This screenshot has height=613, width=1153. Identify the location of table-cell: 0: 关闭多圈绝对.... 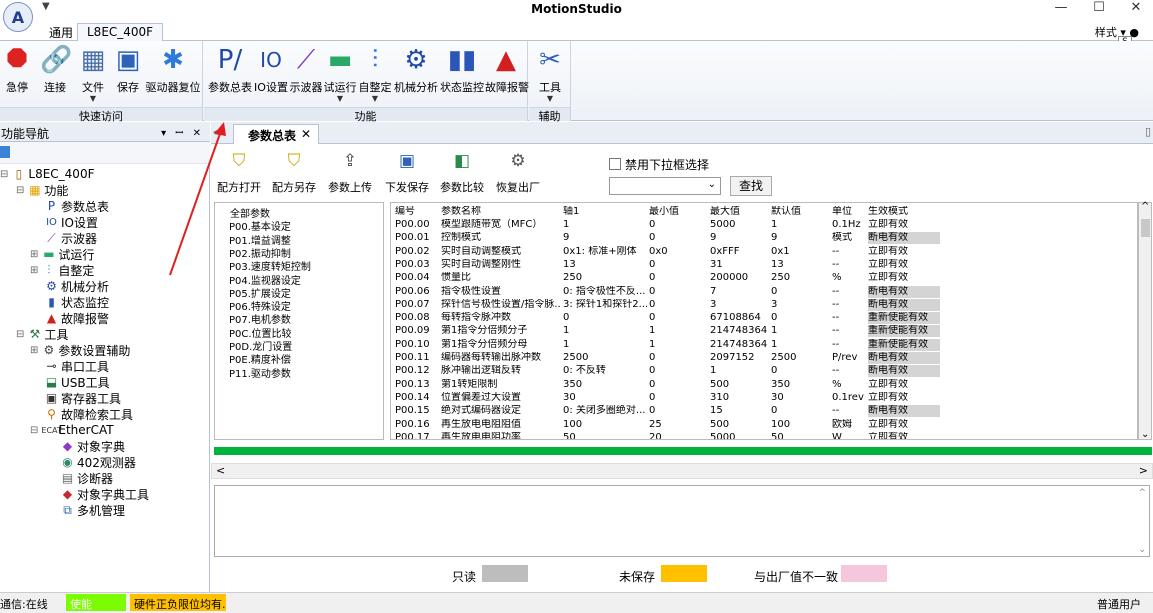
(605, 411).